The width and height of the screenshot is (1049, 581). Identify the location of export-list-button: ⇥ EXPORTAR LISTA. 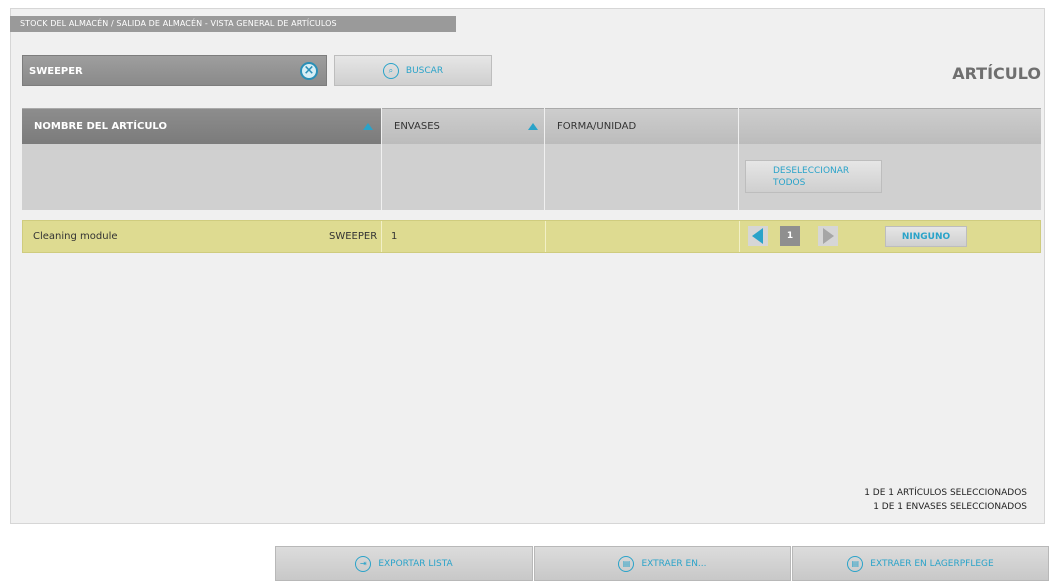
(404, 563).